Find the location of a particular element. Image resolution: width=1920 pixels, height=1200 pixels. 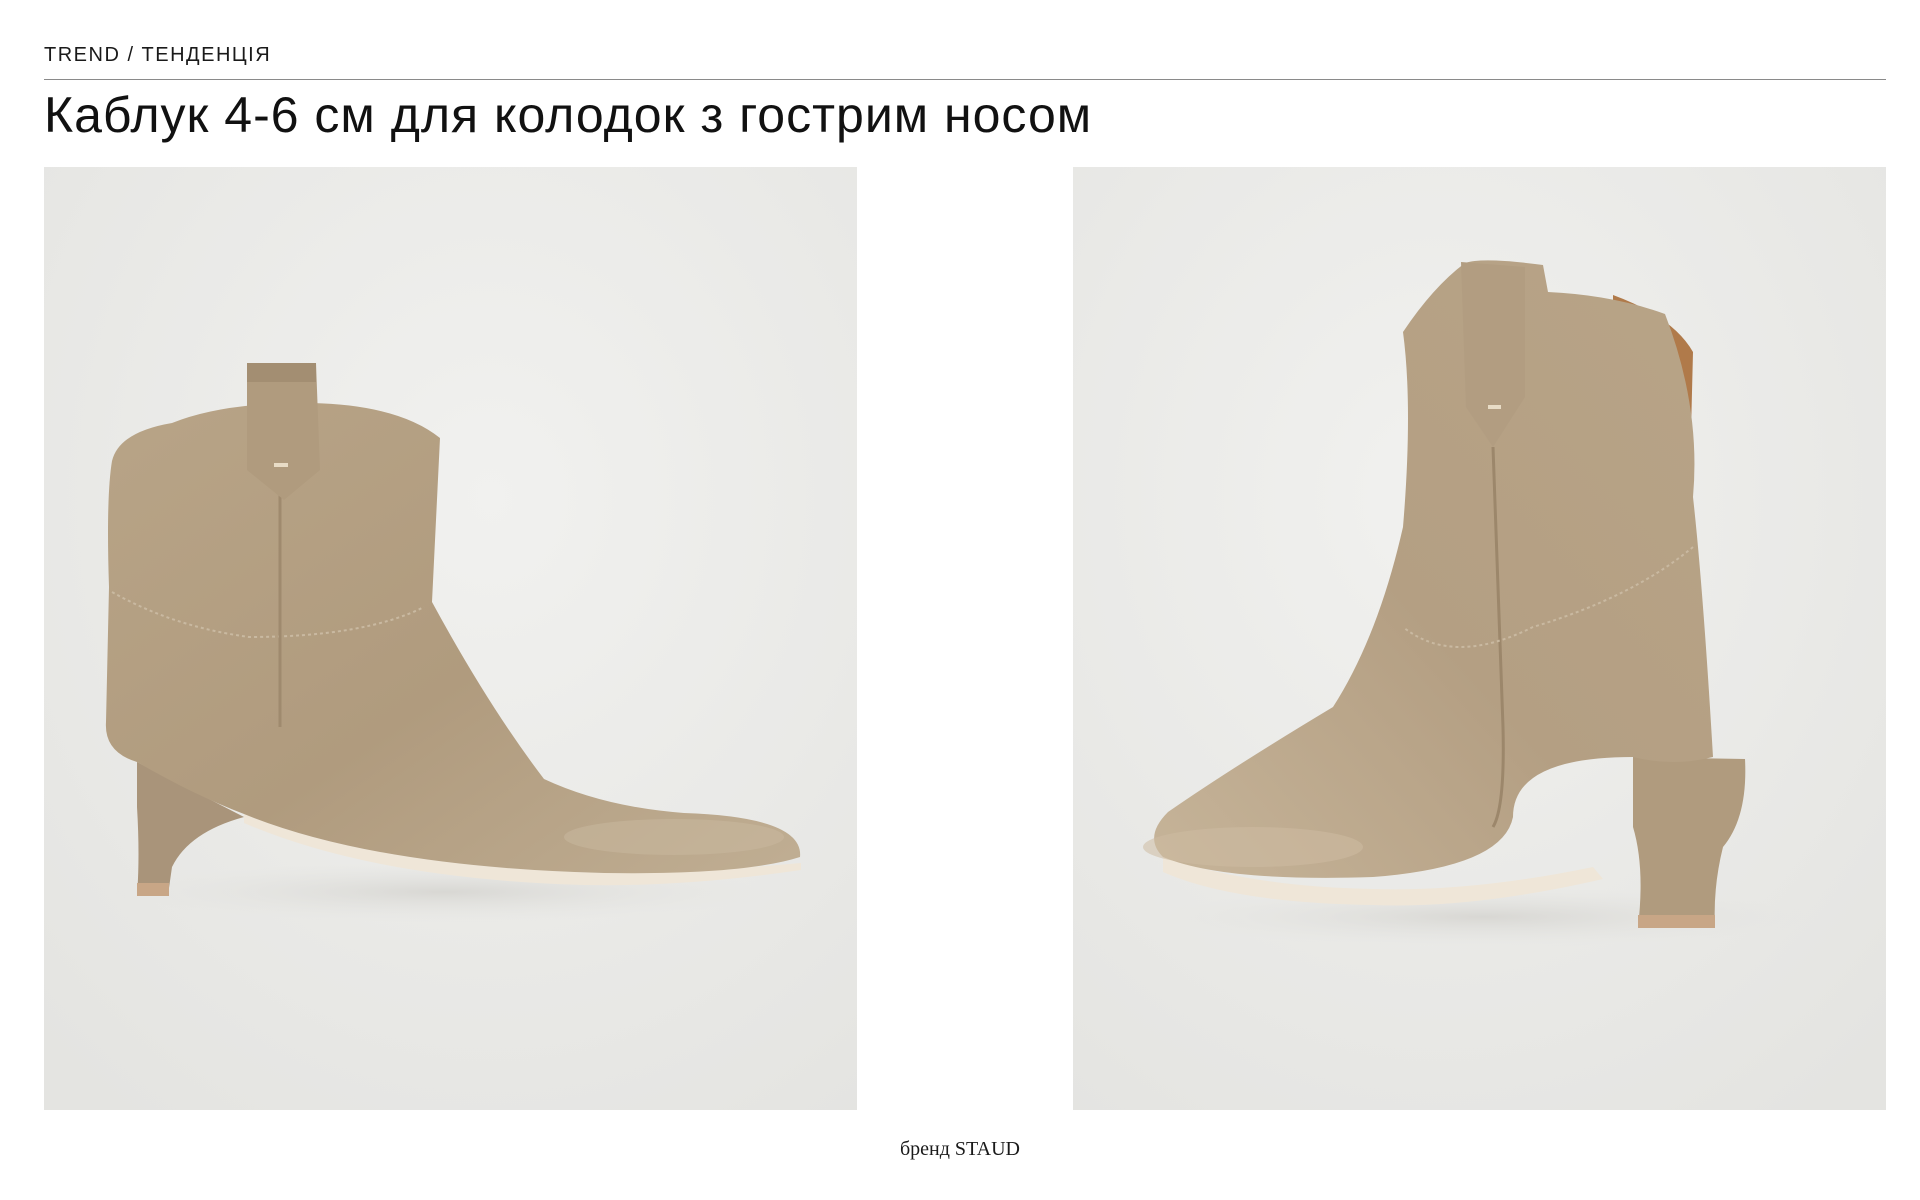

brand-caption: бренд STAUD is located at coordinates (960, 1149).